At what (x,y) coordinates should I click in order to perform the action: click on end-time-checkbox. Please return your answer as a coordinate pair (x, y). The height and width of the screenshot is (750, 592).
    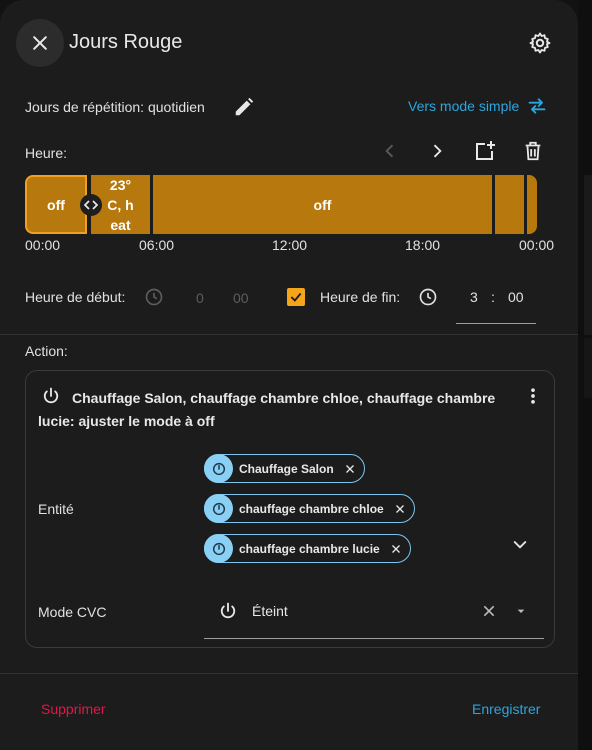
    Looking at the image, I should click on (296, 297).